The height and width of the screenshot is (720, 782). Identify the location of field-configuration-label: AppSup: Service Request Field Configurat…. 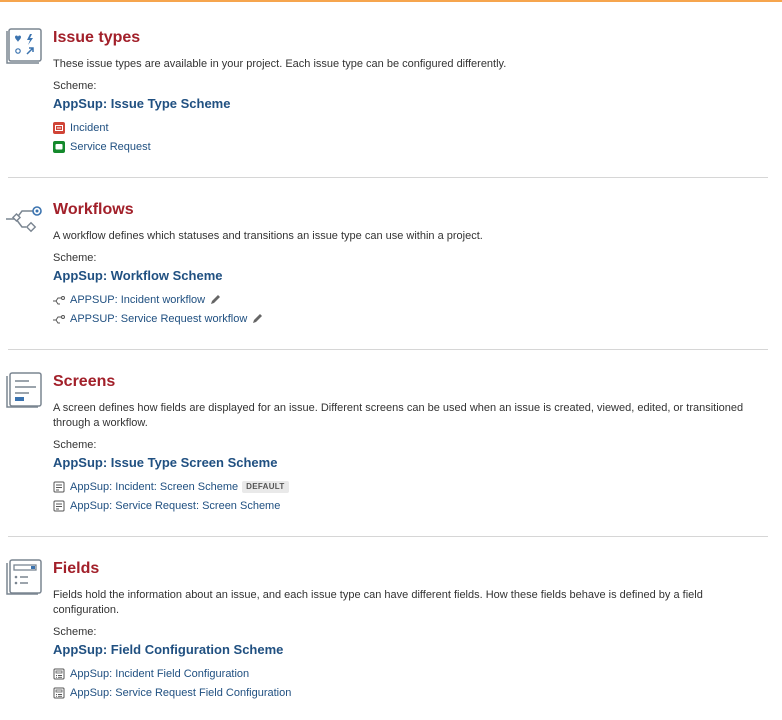
(180, 693).